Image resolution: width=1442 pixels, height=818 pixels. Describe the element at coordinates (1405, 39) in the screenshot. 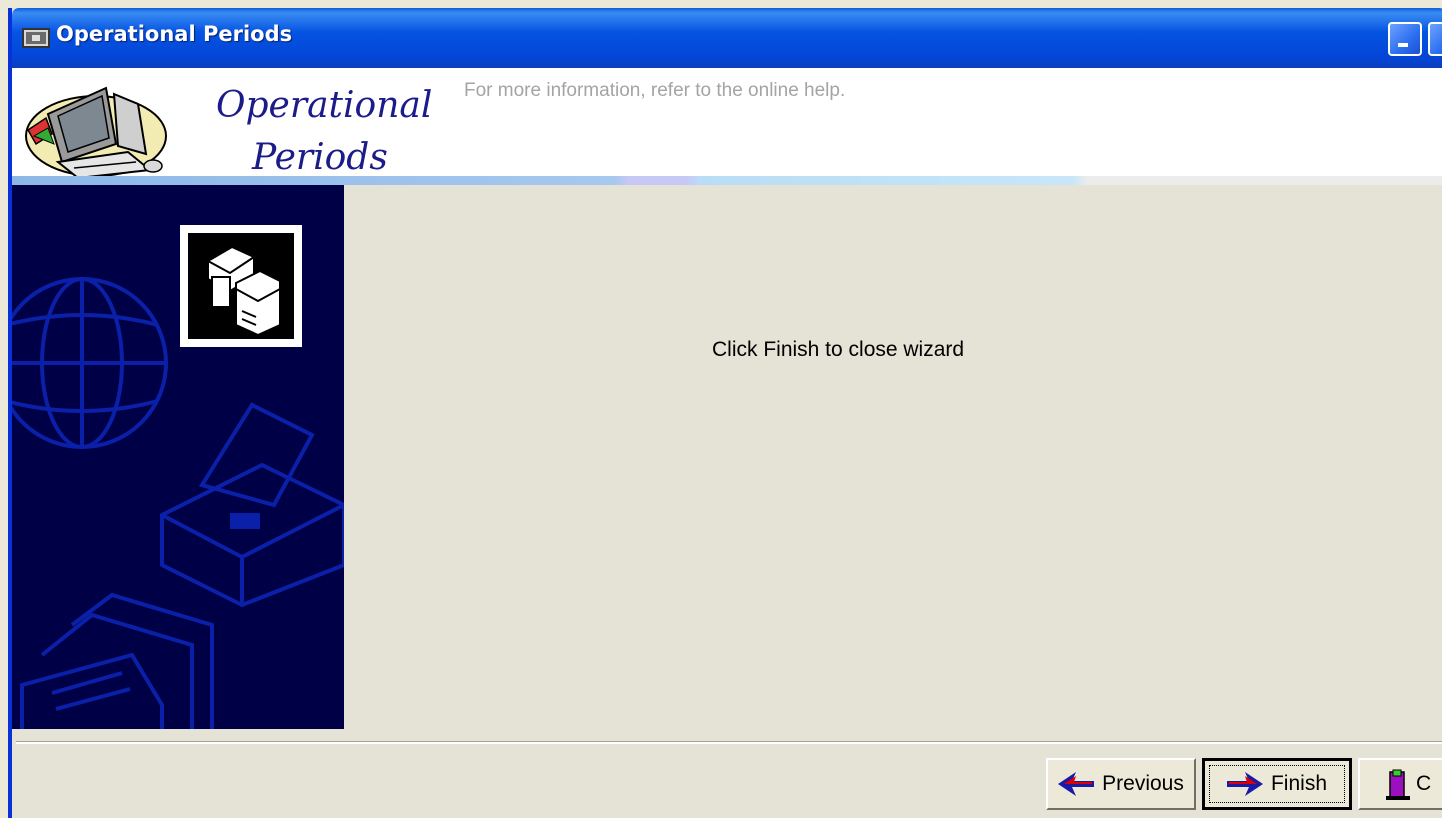

I see `minimize-button` at that location.